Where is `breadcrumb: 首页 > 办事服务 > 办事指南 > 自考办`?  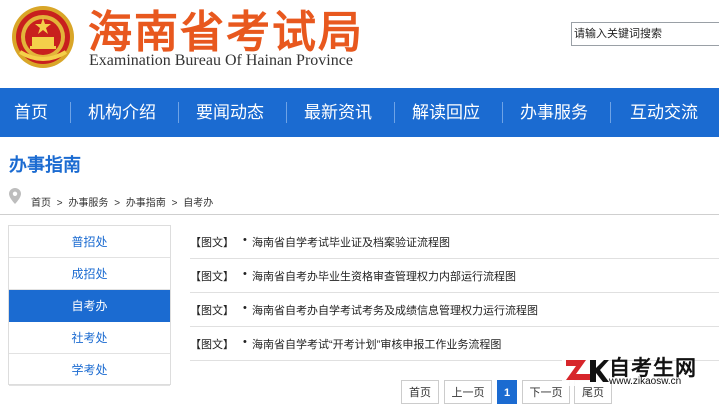
breadcrumb: 首页 > 办事服务 > 办事指南 > 自考办 is located at coordinates (123, 201).